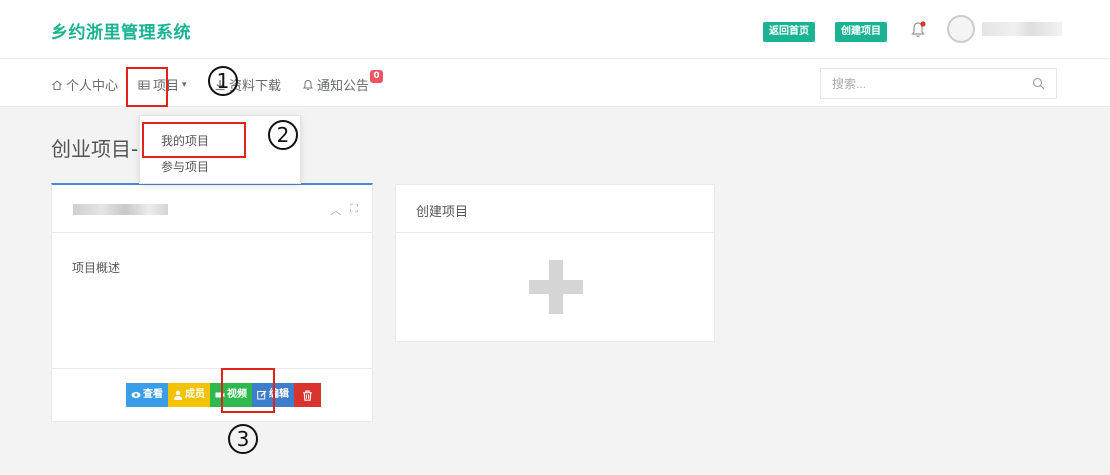 Image resolution: width=1110 pixels, height=475 pixels. I want to click on delete-button, so click(307, 395).